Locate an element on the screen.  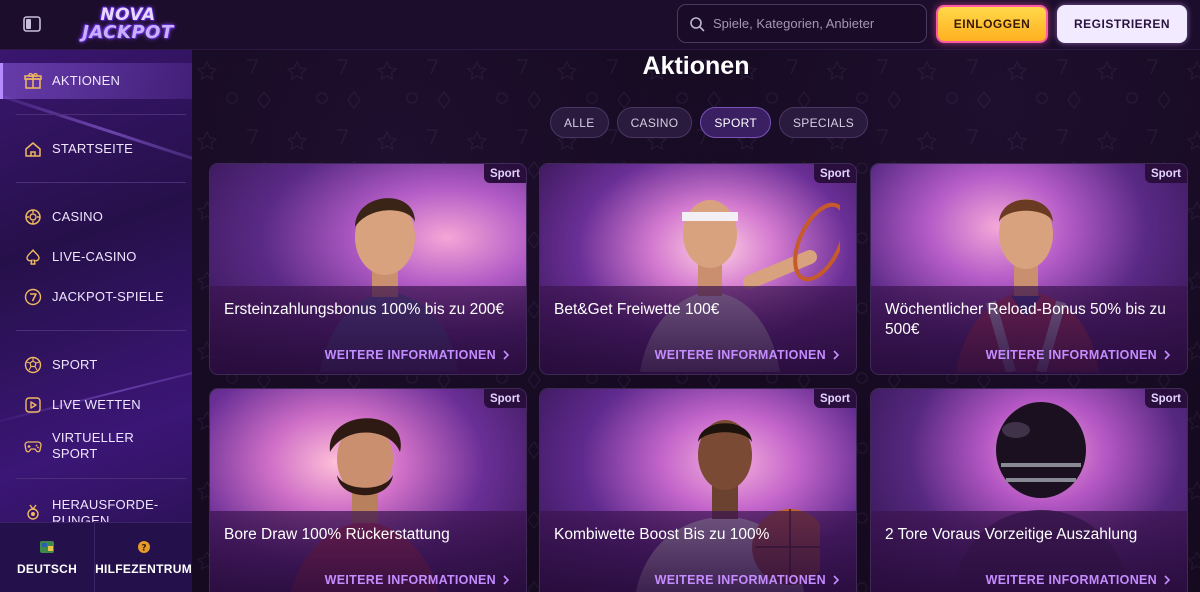
sidebar-item-startseite: STARTSEITE is located at coordinates (96, 149).